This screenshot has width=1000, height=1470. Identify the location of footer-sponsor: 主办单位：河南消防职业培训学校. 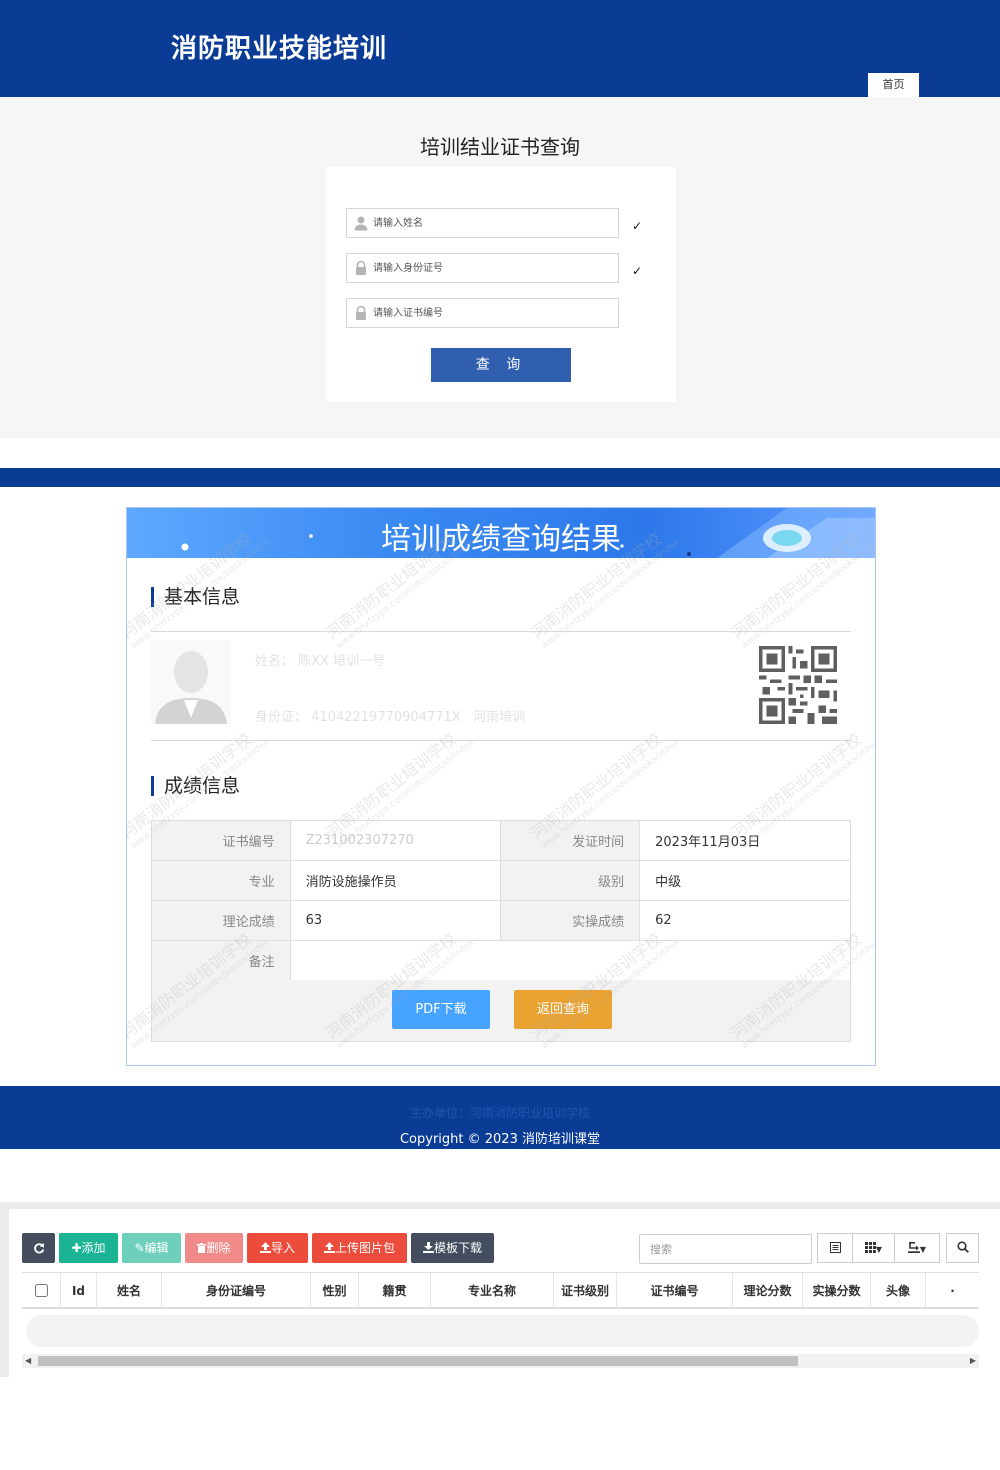
(499, 1113).